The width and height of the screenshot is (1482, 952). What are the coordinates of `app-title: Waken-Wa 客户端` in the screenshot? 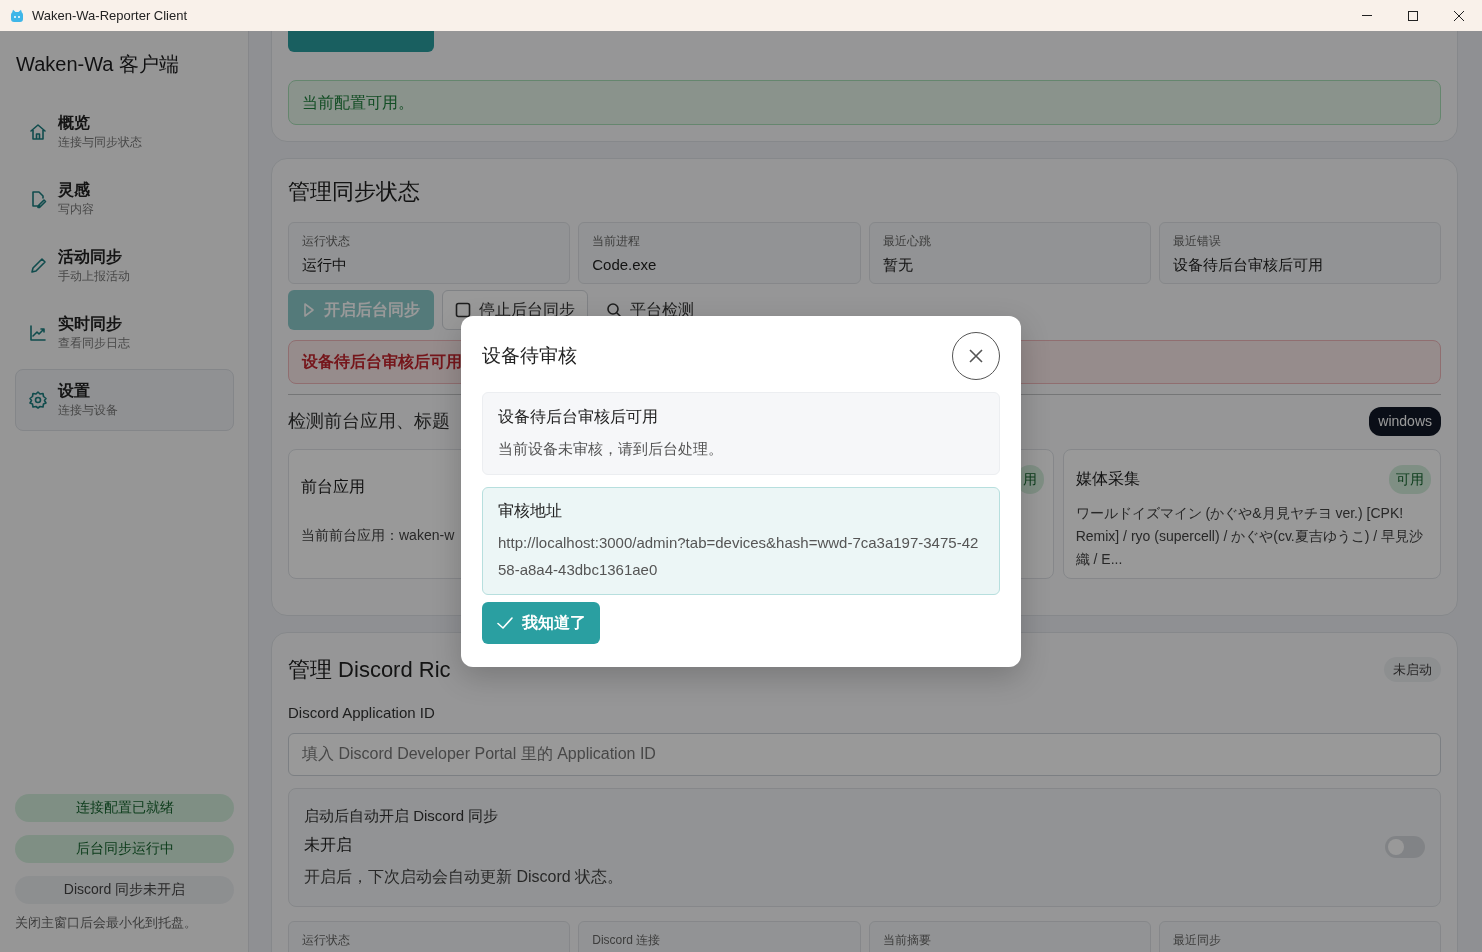 It's located at (98, 64).